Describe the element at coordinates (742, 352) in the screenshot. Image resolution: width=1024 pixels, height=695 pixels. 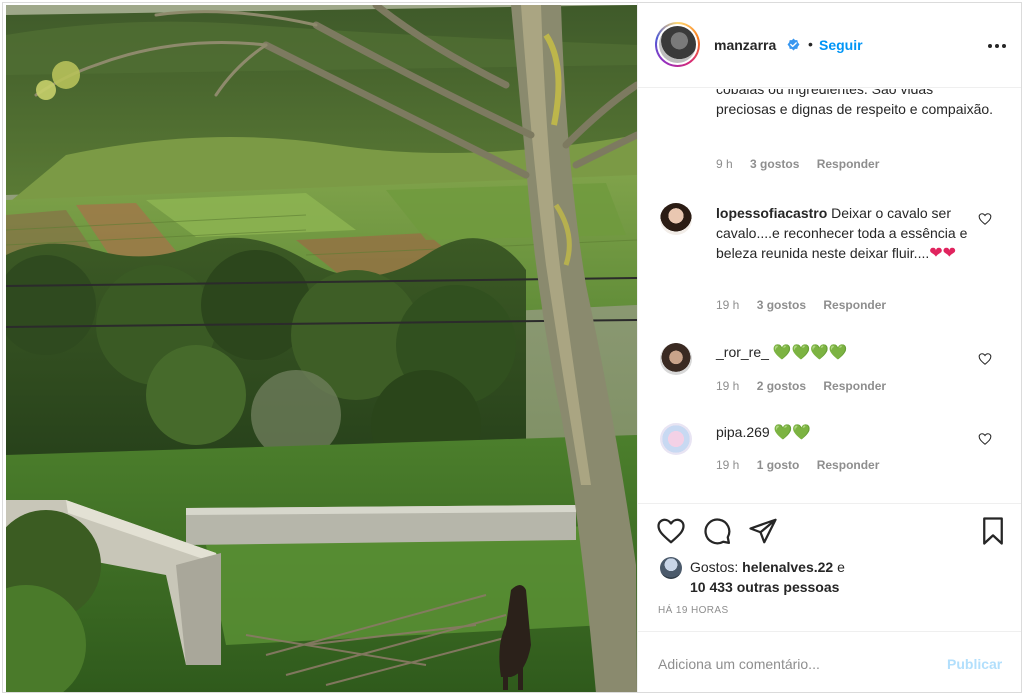
I see `commenter-username: _ror_re_` at that location.